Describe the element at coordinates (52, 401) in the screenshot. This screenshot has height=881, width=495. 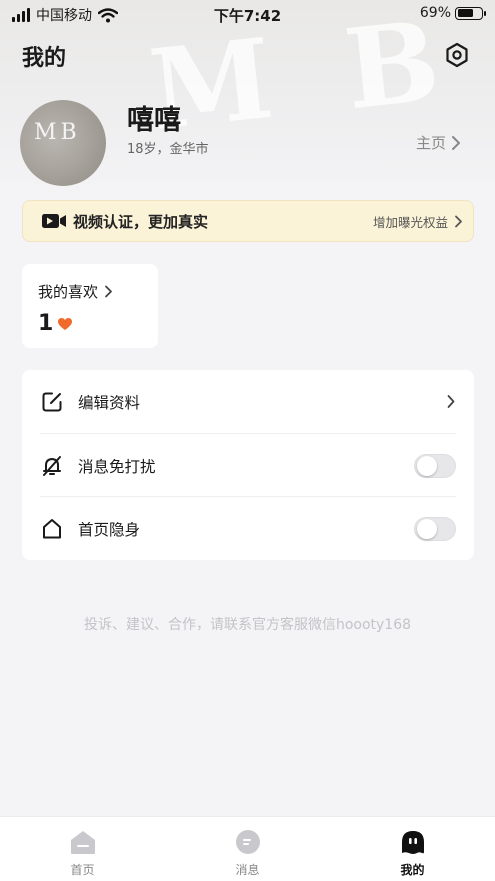
I see `edit-icon` at that location.